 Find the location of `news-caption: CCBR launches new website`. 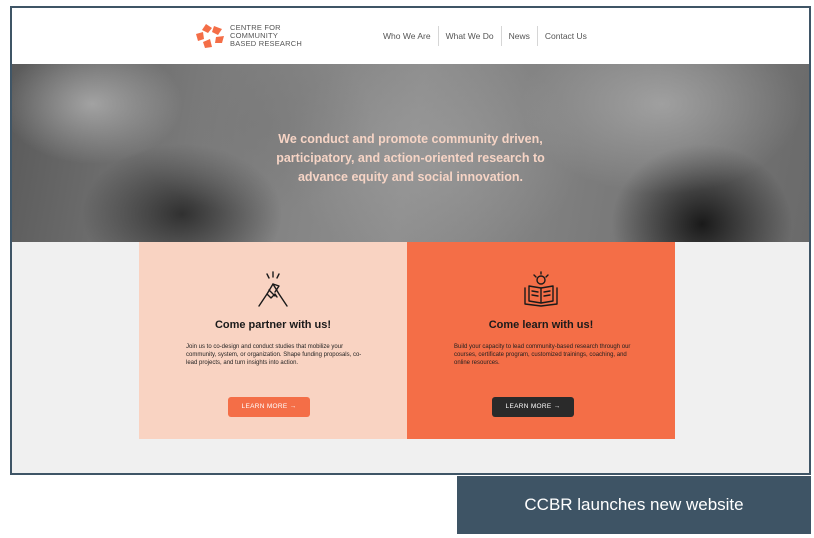

news-caption: CCBR launches new website is located at coordinates (634, 505).